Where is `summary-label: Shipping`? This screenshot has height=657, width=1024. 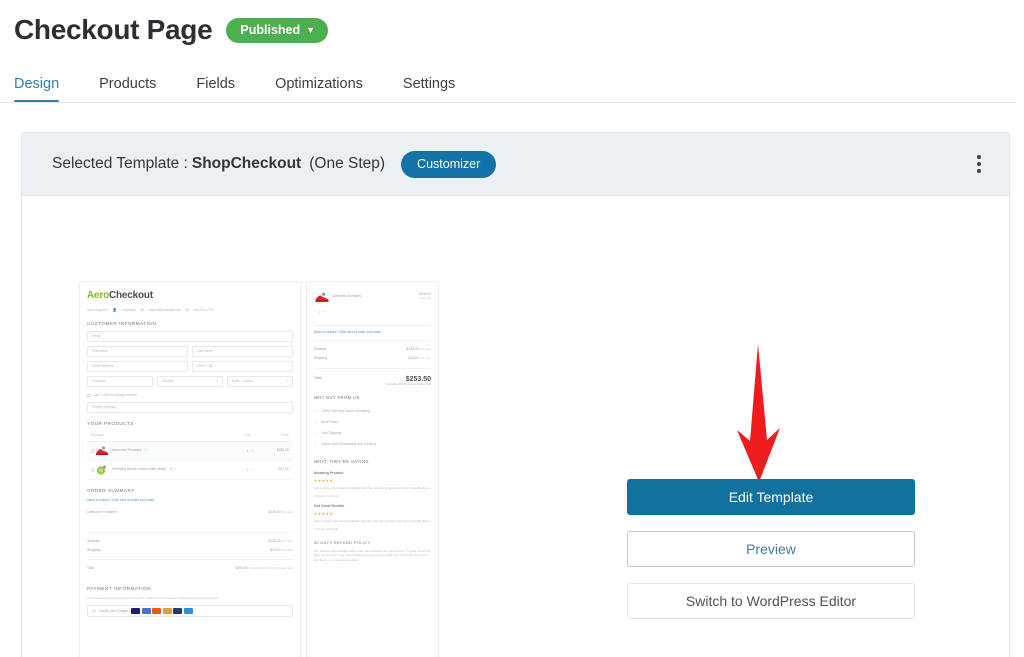
summary-label: Shipping is located at coordinates (320, 358).